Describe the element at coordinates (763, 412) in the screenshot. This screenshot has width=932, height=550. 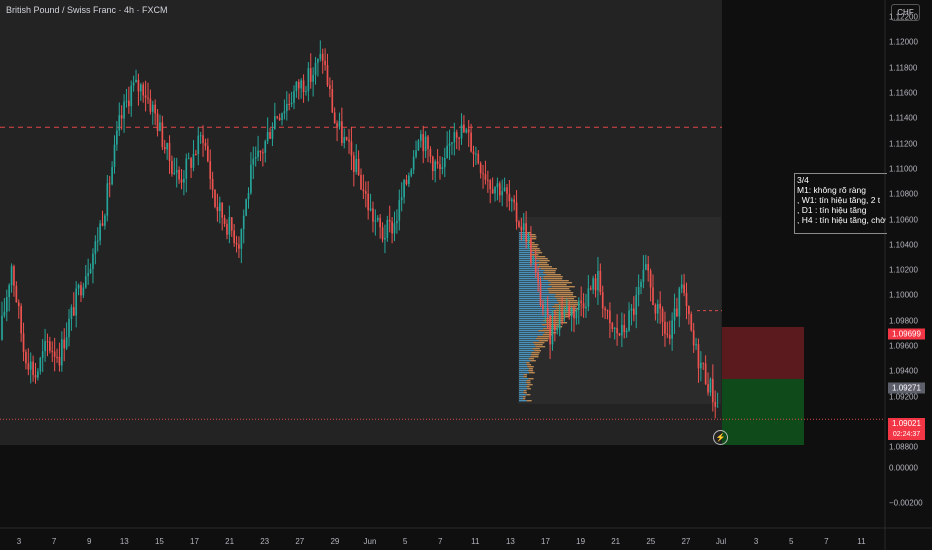
I see `take-profit-zone` at that location.